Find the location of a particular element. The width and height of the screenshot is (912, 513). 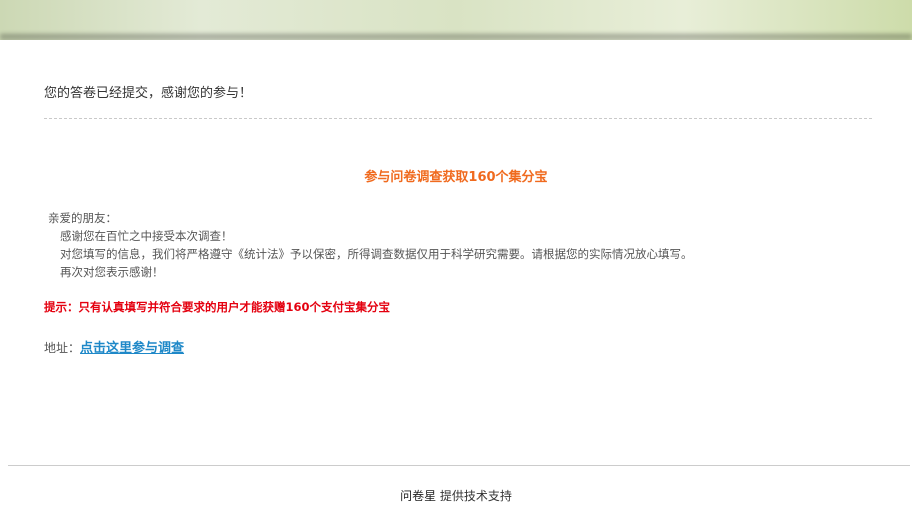

promo-title: 参与问卷调查获取160个集分宝 is located at coordinates (456, 177).